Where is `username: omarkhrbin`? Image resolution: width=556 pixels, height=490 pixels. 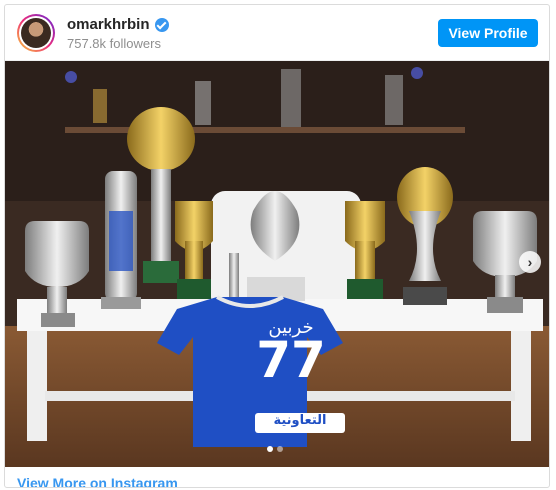
username: omarkhrbin is located at coordinates (108, 24).